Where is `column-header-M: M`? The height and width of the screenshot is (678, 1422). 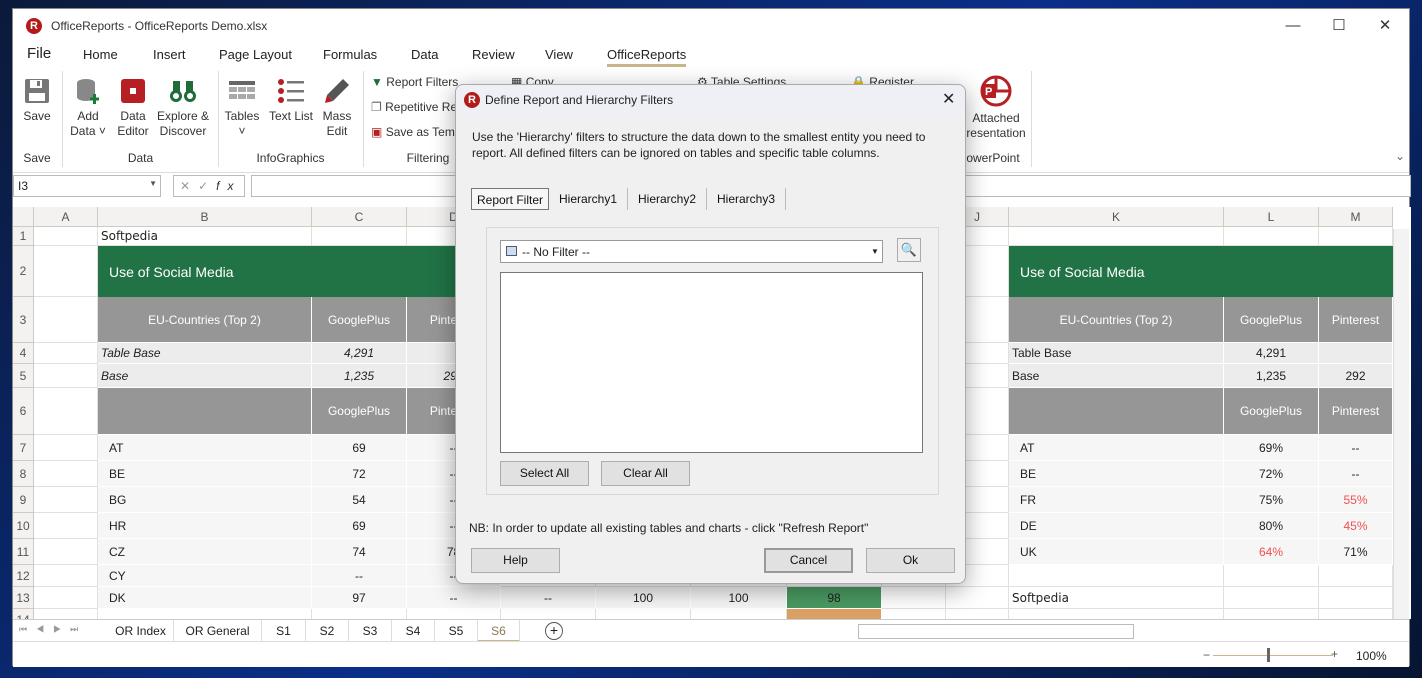 column-header-M: M is located at coordinates (1356, 217).